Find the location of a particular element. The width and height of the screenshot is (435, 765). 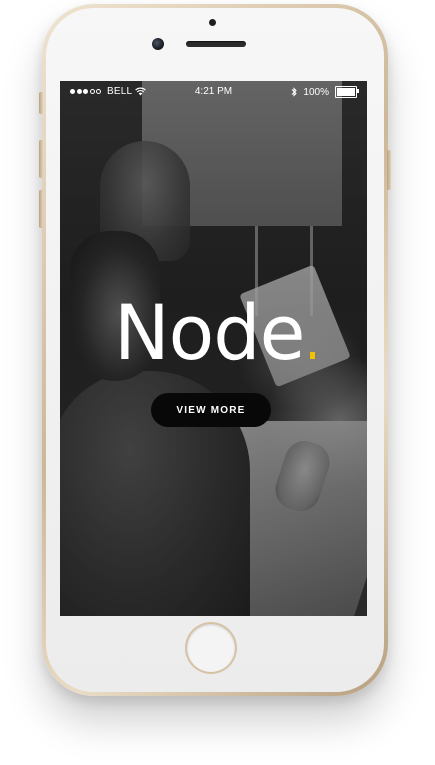

status-right: 100% is located at coordinates (325, 92).